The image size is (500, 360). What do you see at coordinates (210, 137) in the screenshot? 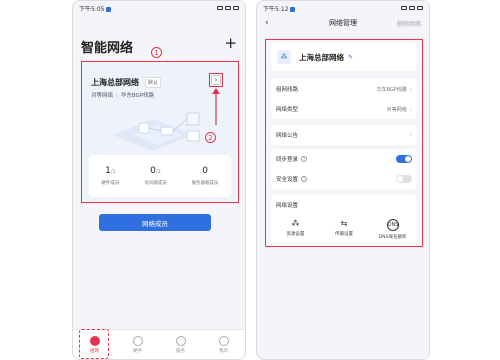
I see `callout-number-2: 2` at bounding box center [210, 137].